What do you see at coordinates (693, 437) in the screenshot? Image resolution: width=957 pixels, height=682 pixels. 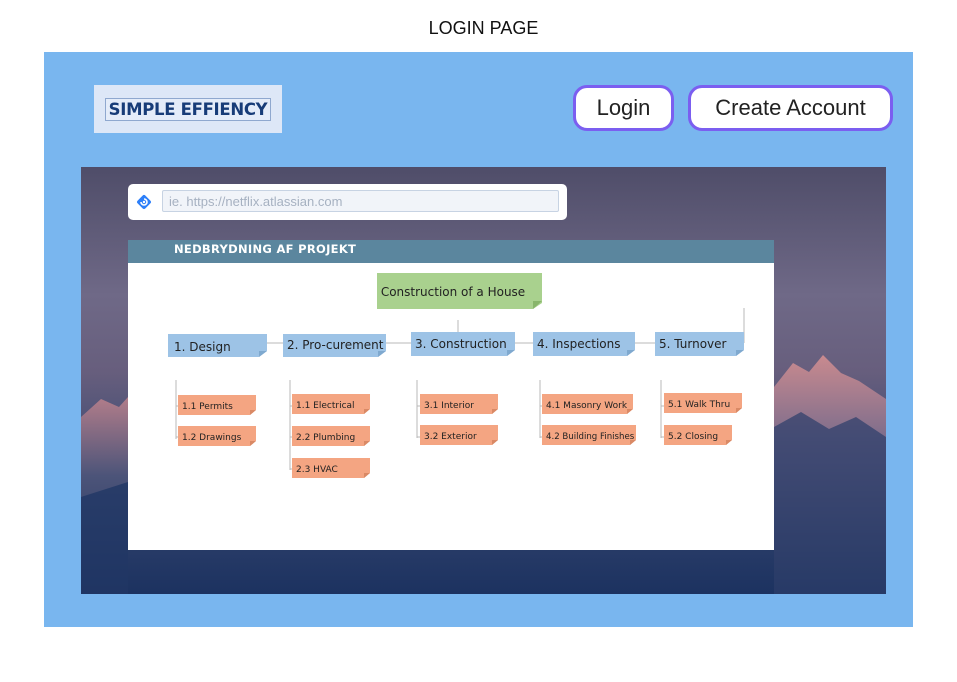 I see `task-label: 5.2 Closing` at bounding box center [693, 437].